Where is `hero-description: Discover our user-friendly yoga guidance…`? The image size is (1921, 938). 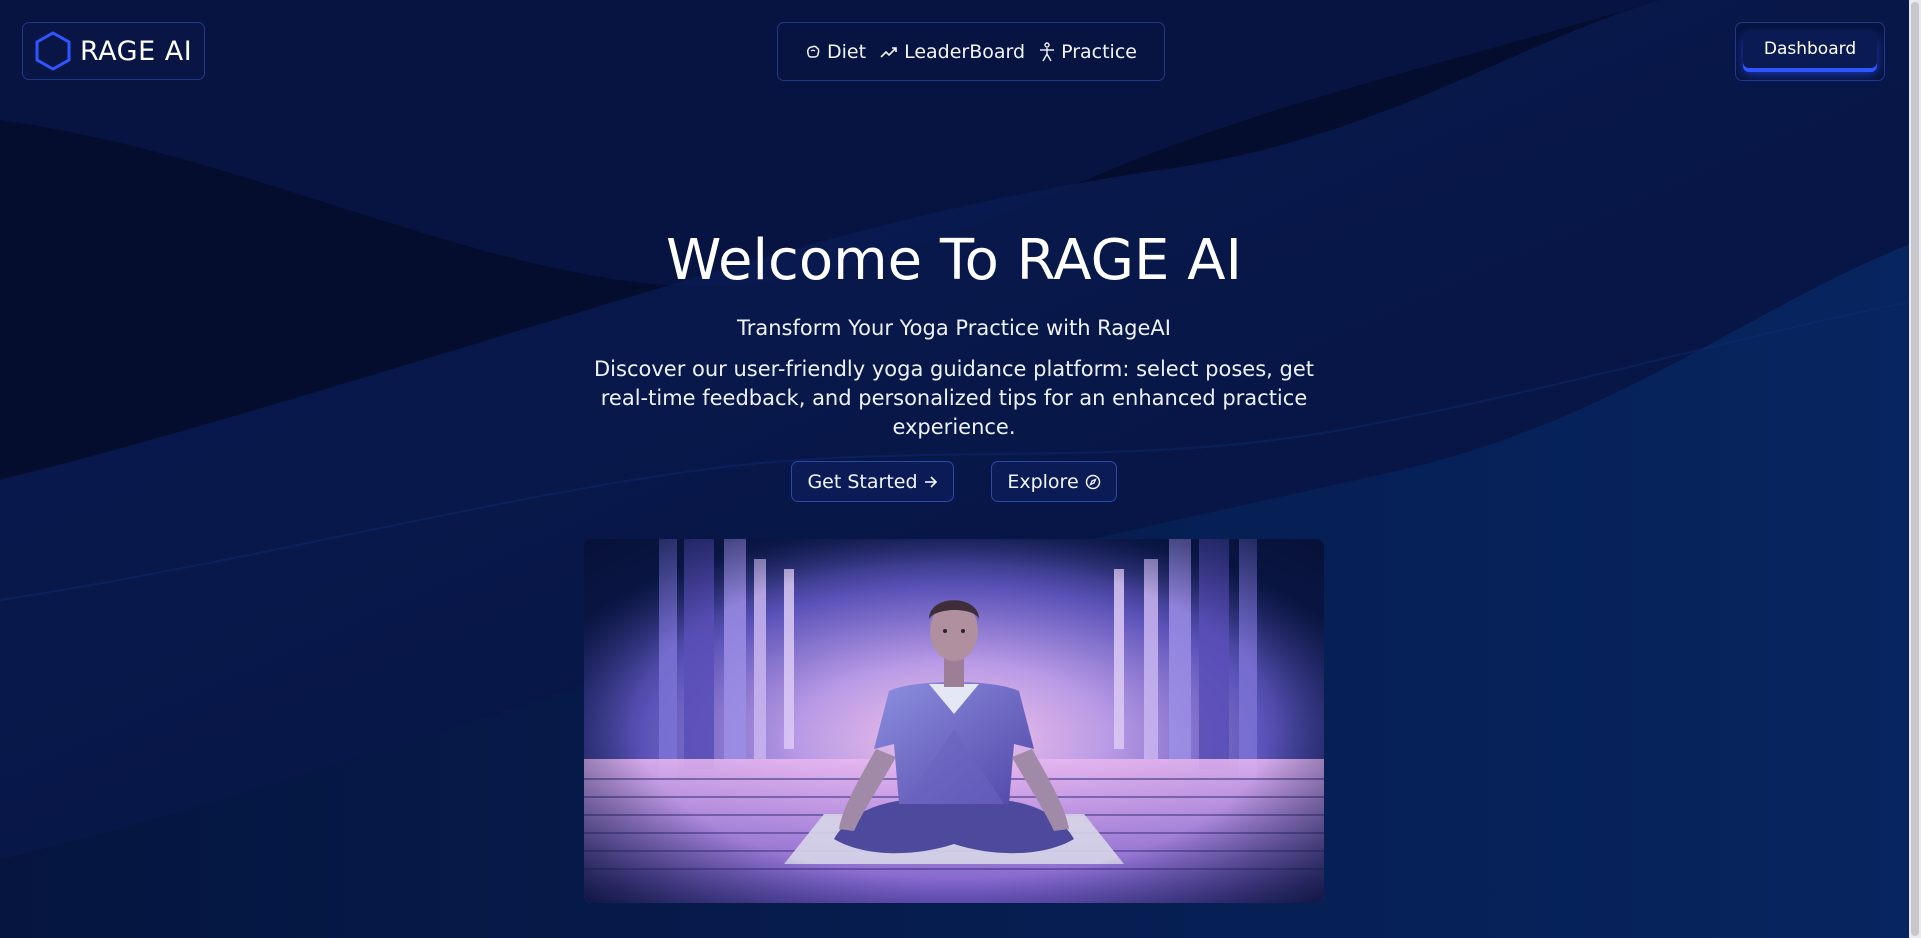
hero-description: Discover our user-friendly yoga guidance… is located at coordinates (954, 398).